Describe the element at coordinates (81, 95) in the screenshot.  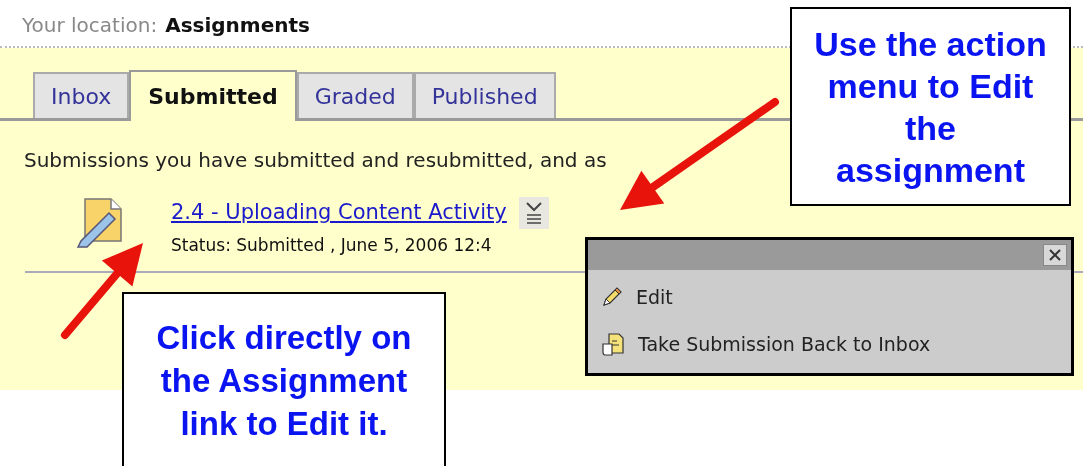
I see `tab: Inbox` at that location.